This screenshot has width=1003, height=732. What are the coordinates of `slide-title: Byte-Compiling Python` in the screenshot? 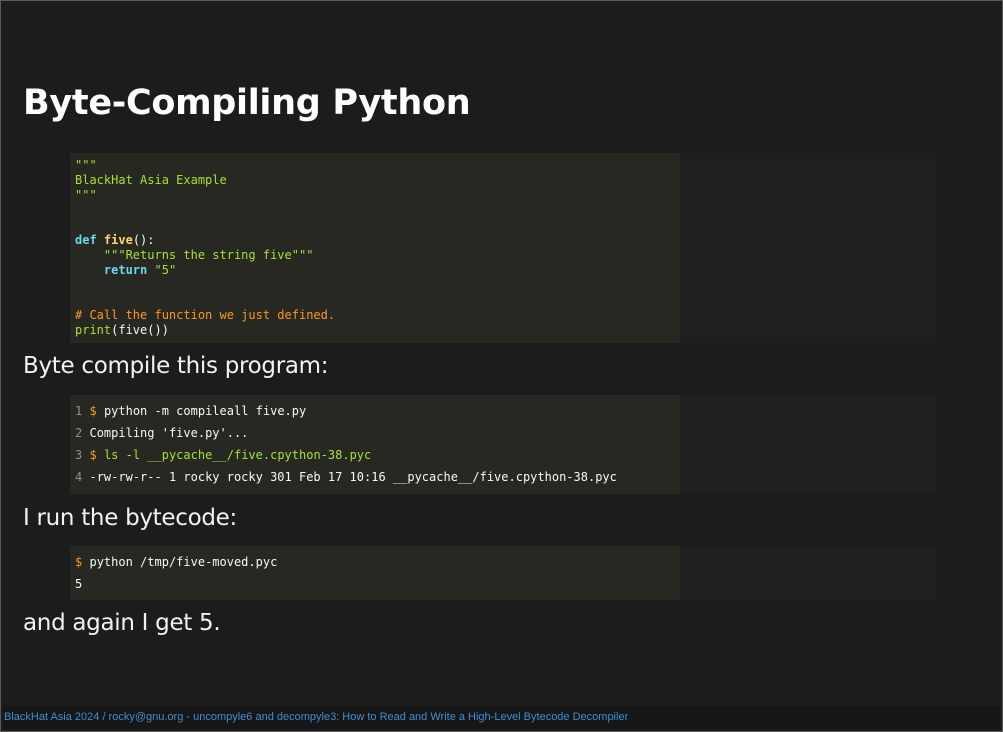 It's located at (247, 103).